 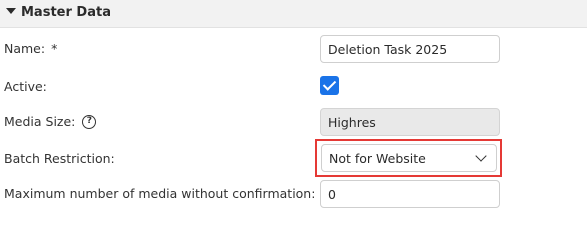 I want to click on media-size-field: Highres, so click(x=410, y=122).